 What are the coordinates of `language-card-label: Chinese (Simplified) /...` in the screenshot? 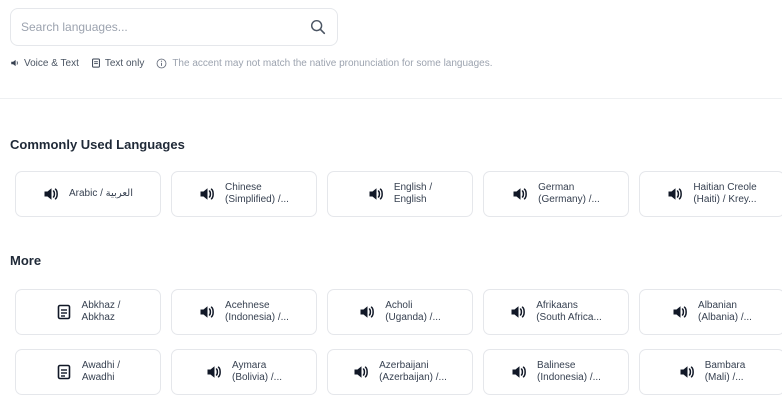 It's located at (257, 193).